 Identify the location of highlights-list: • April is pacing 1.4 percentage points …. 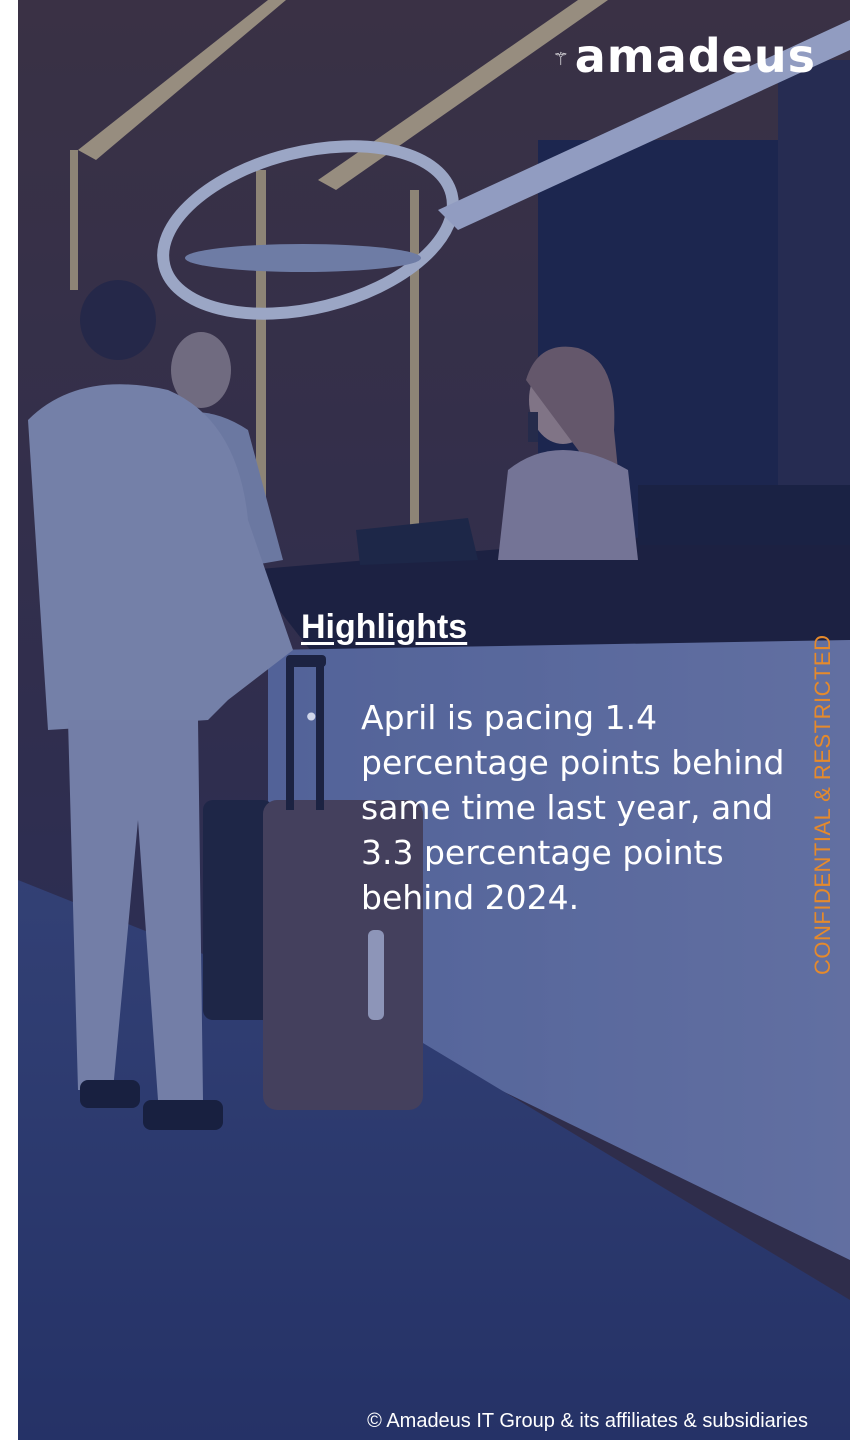
(551, 807).